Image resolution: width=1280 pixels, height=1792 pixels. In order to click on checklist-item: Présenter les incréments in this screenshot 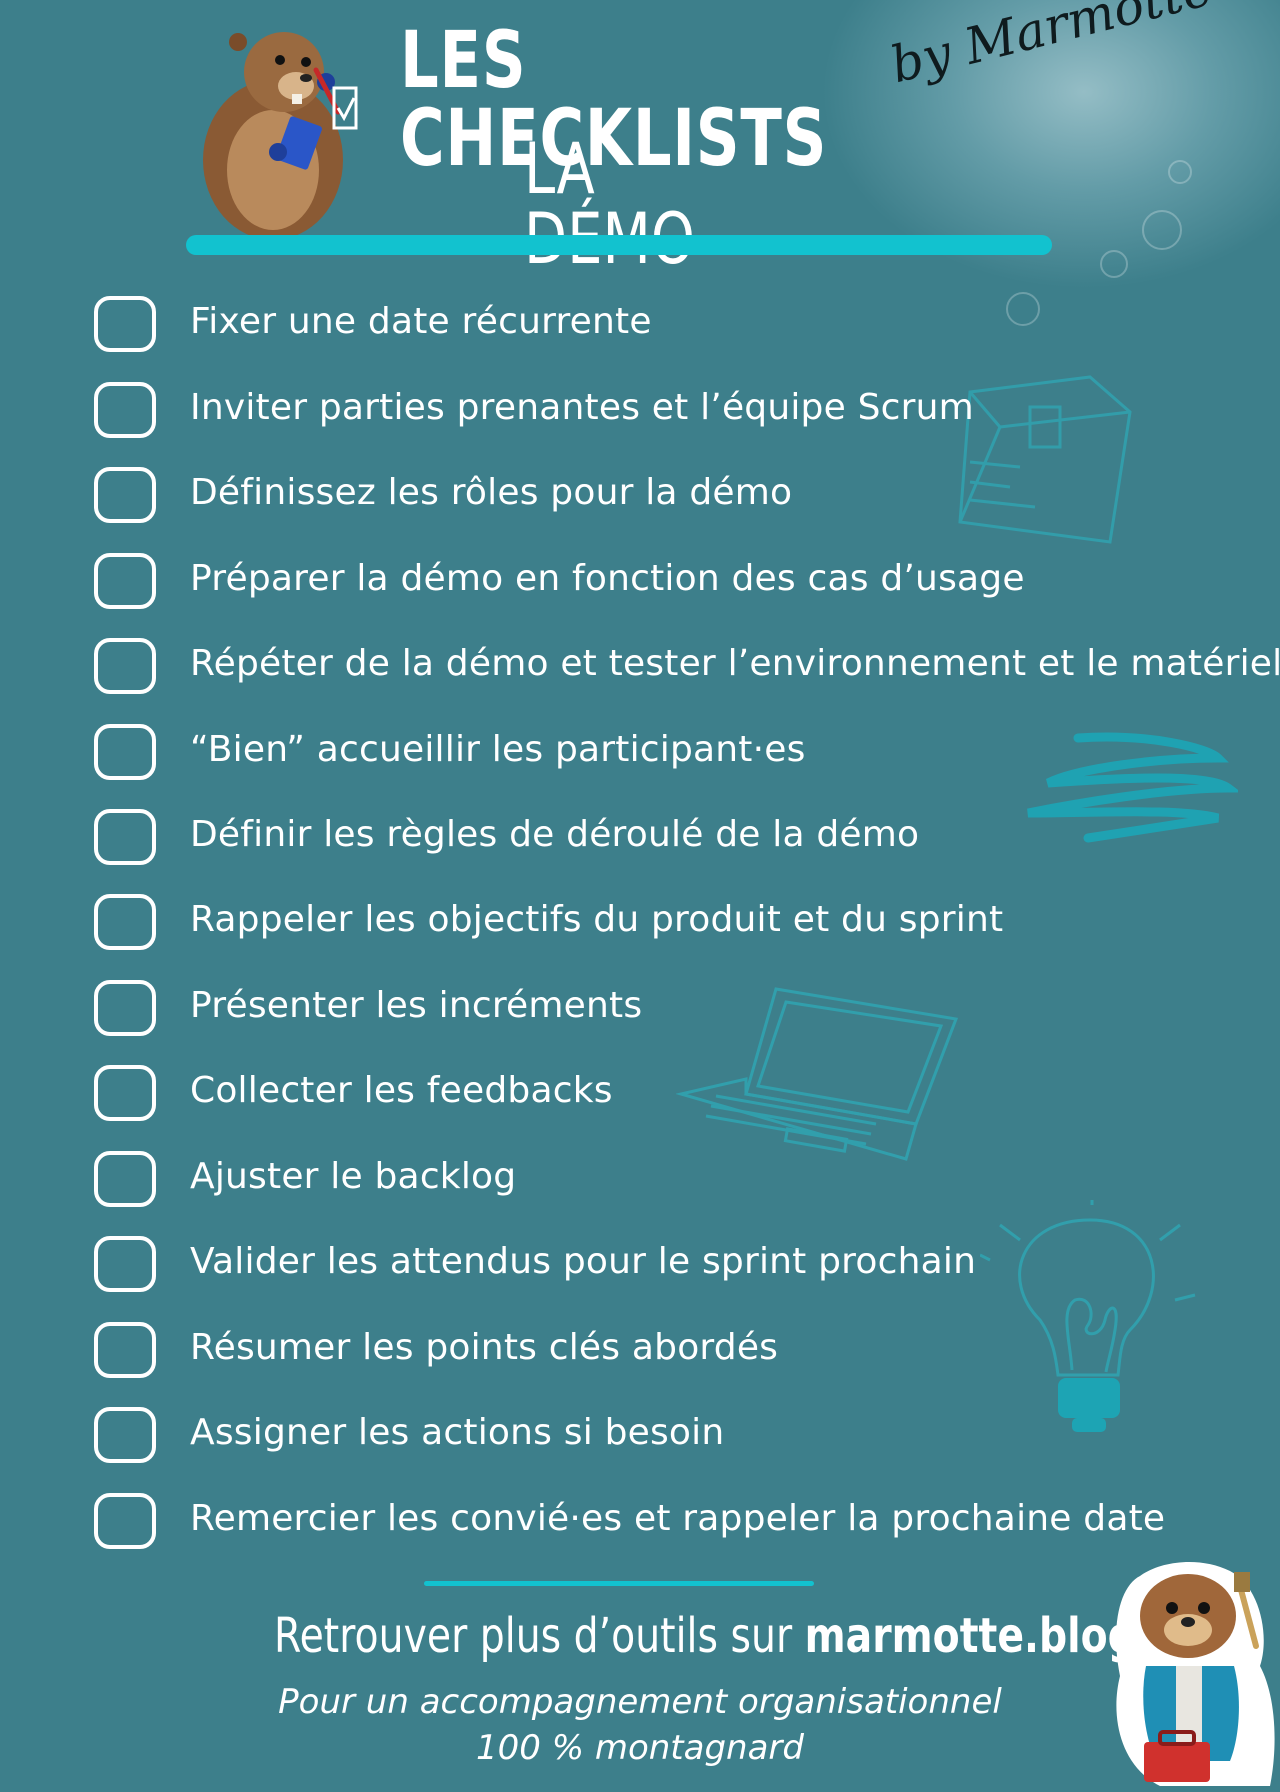, I will do `click(684, 1010)`.